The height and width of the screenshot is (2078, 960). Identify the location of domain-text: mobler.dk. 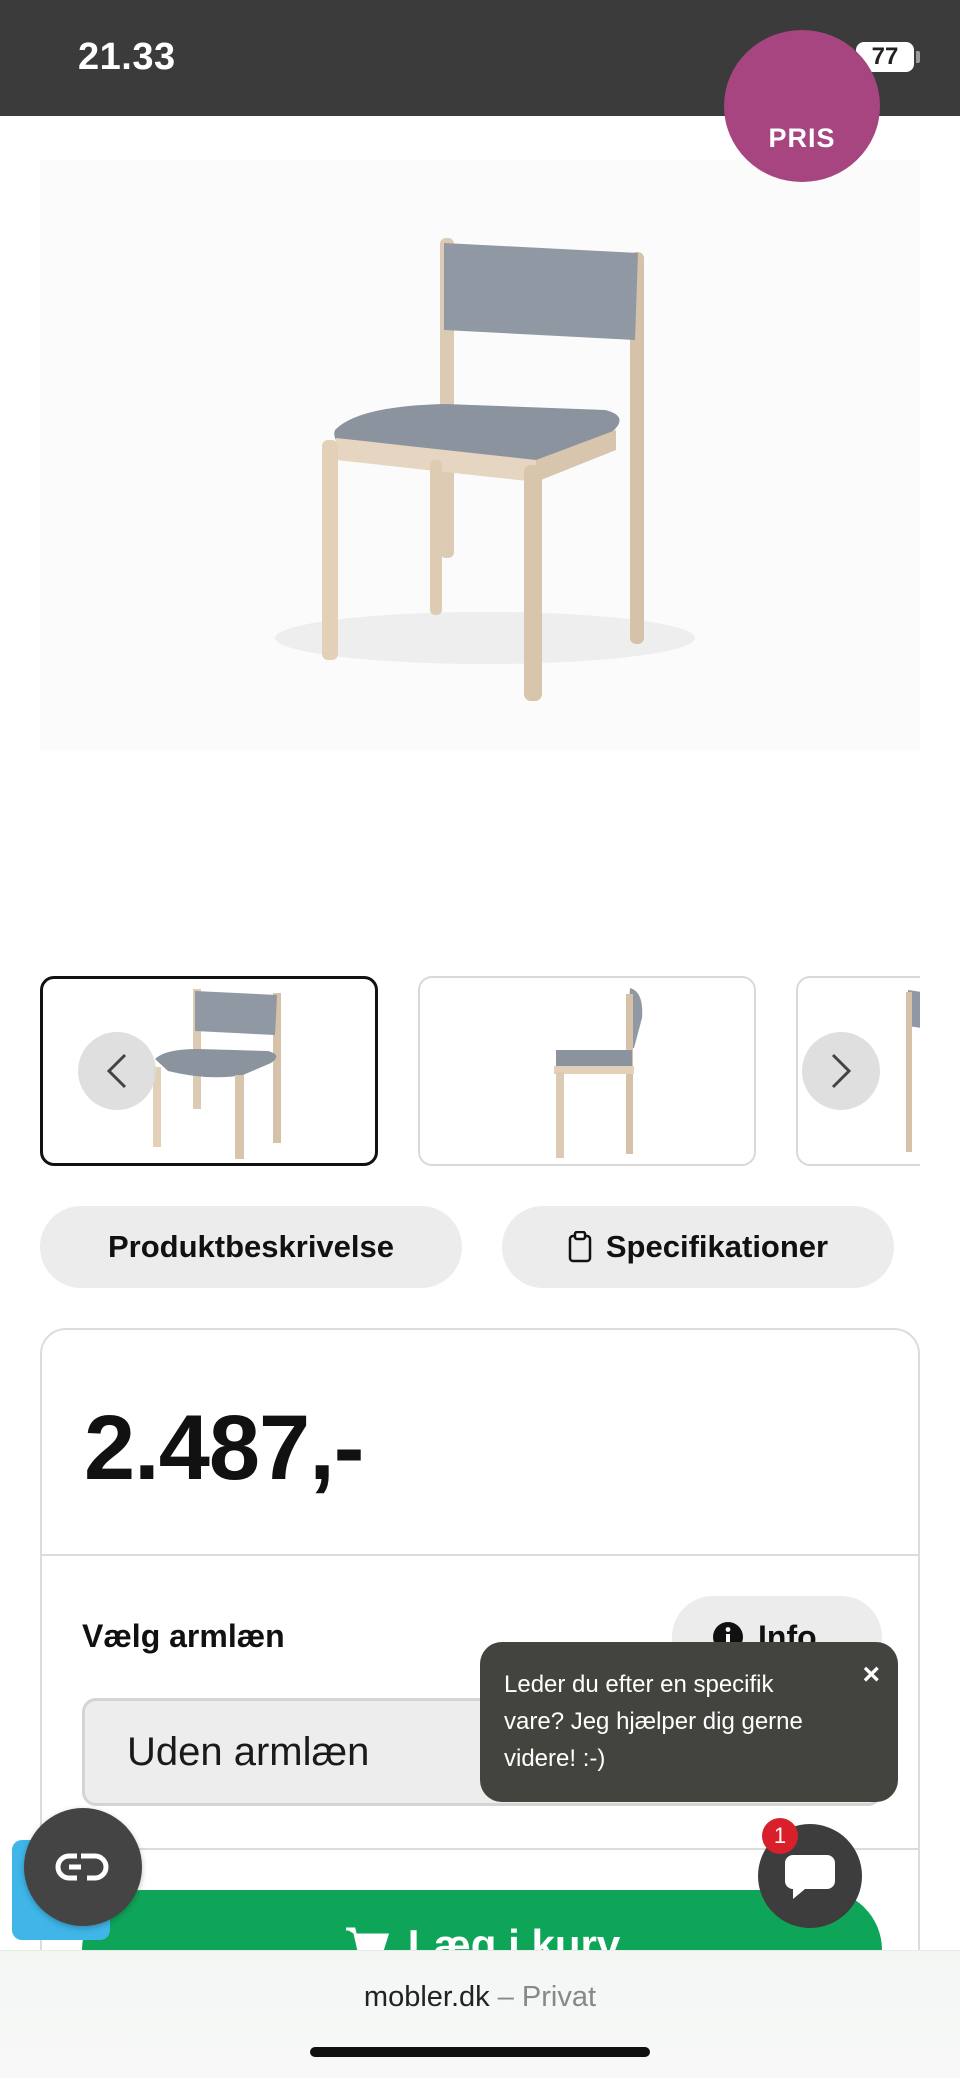
(426, 1997).